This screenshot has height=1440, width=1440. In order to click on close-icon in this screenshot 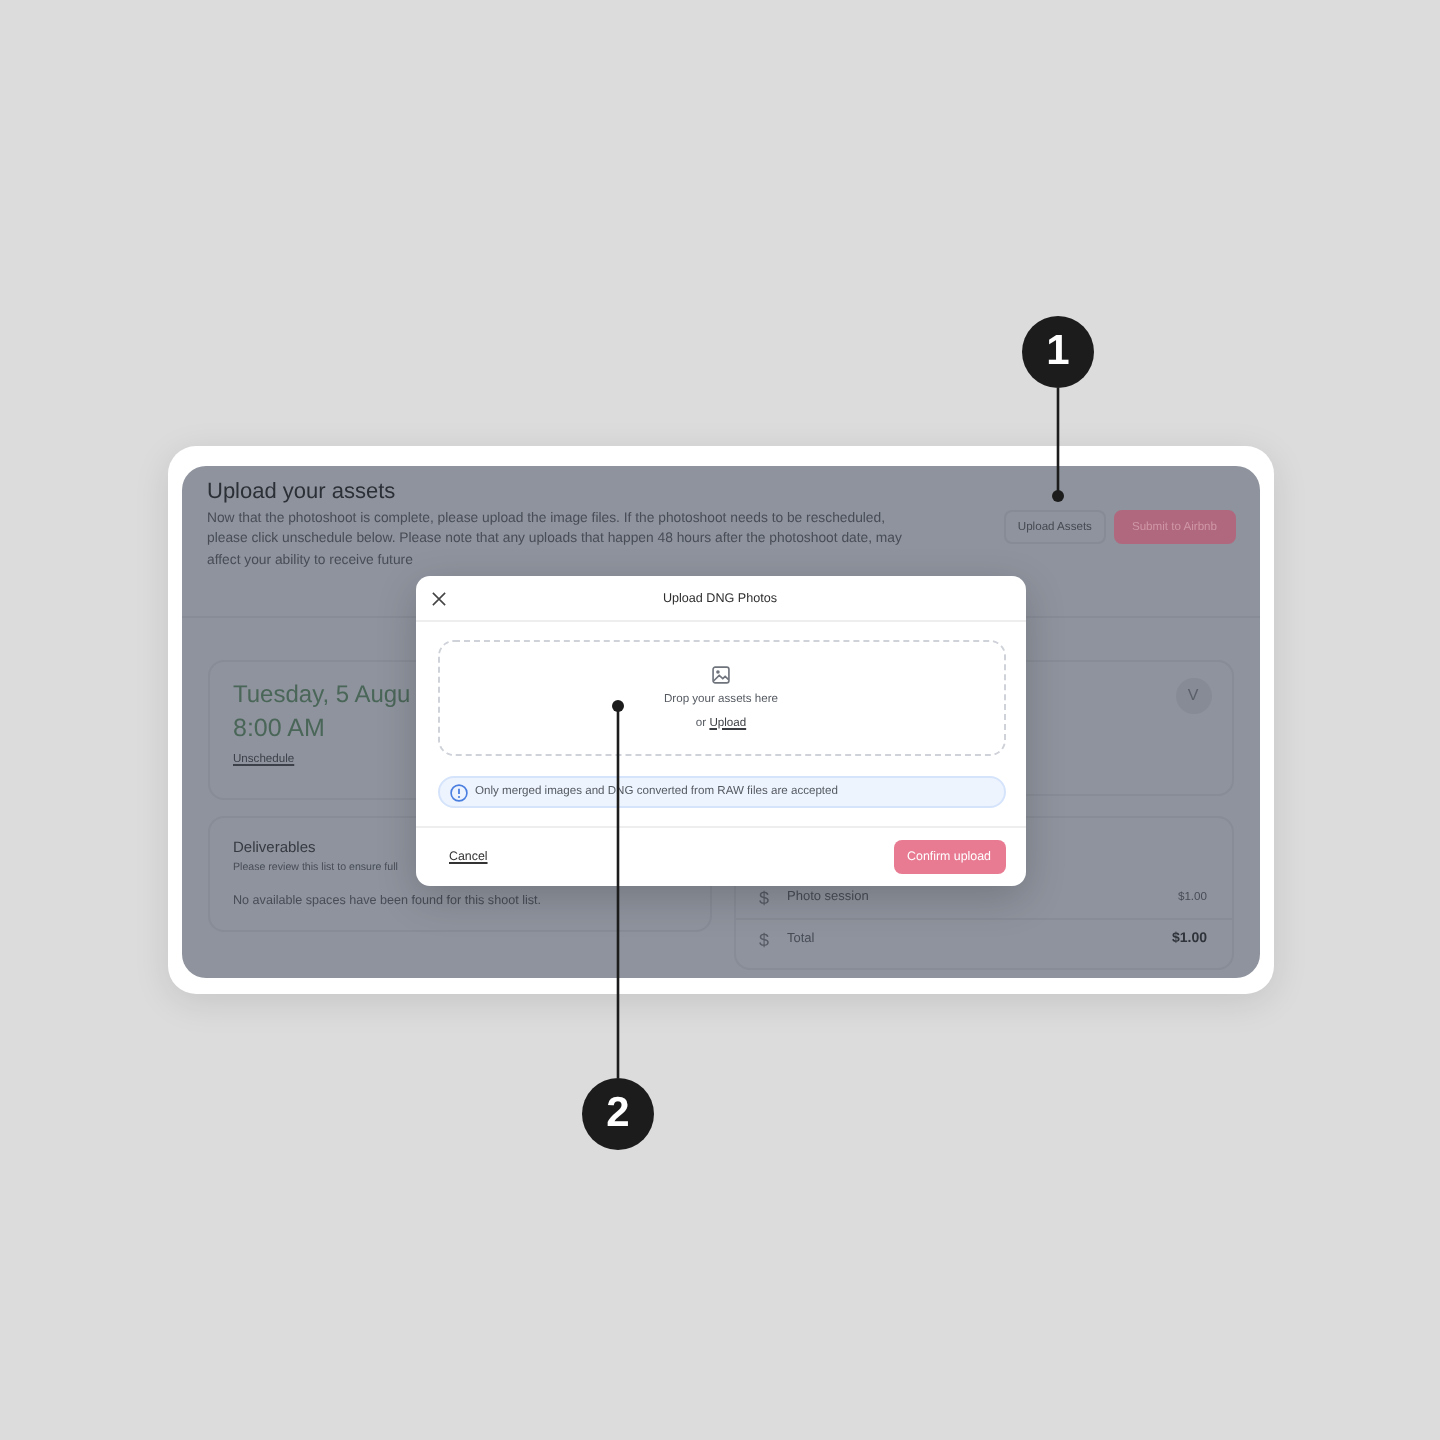, I will do `click(438, 598)`.